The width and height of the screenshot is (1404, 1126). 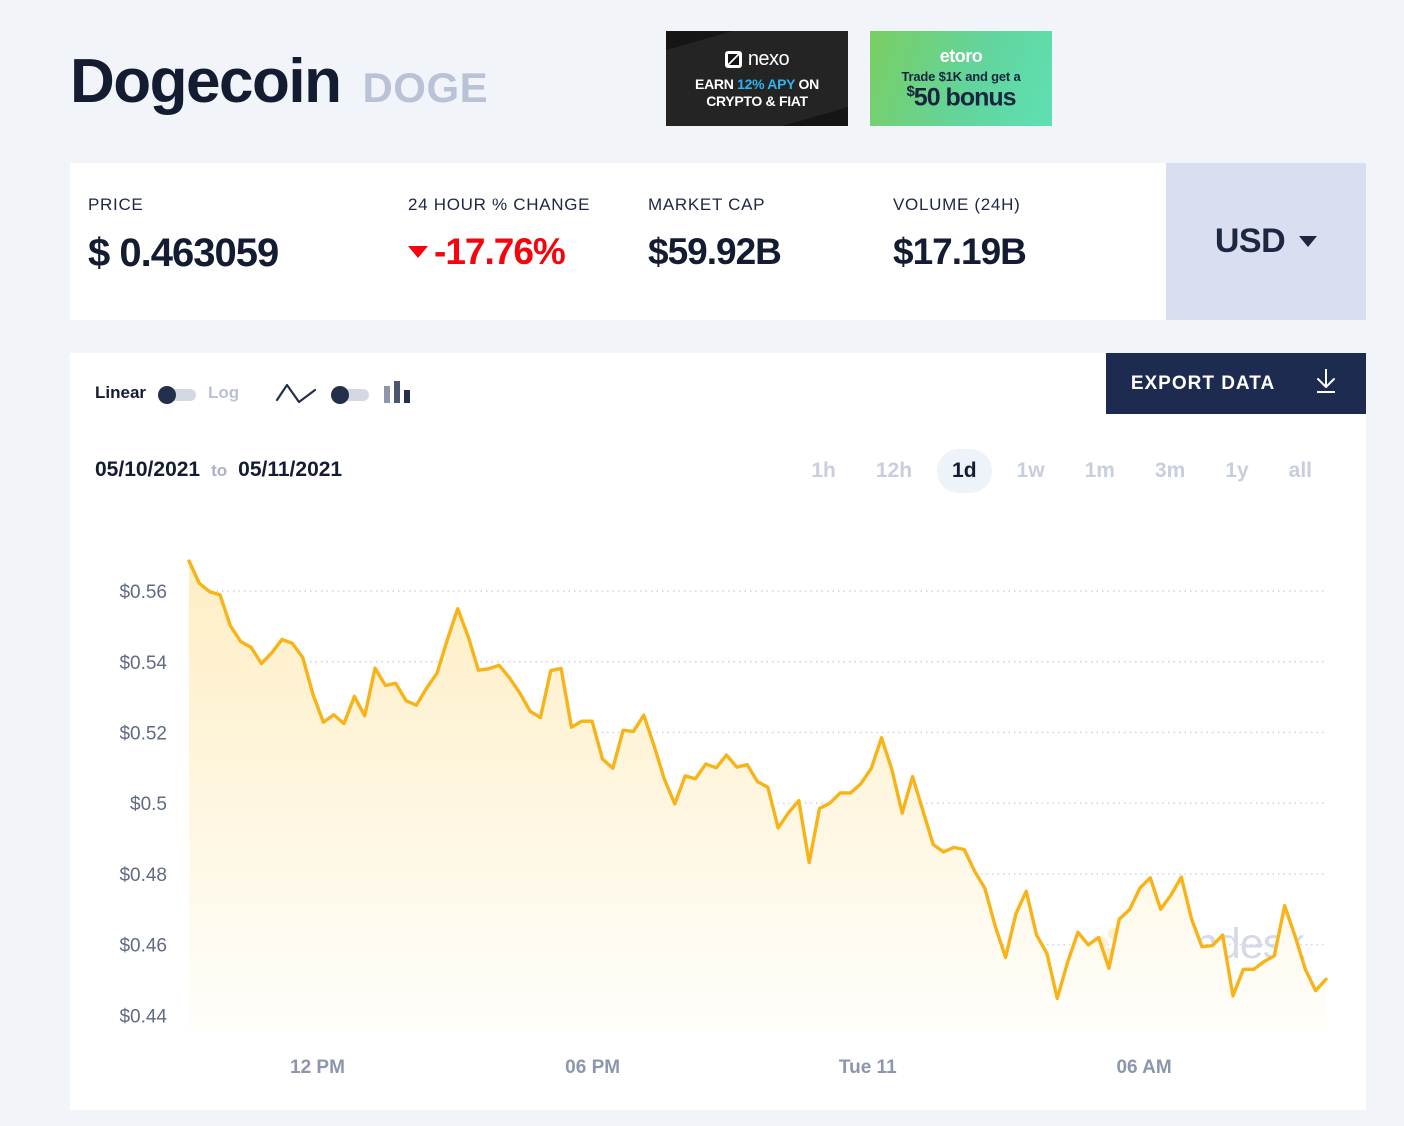 What do you see at coordinates (499, 204) in the screenshot?
I see `stat-change-label: 24 HOUR % CHANGE` at bounding box center [499, 204].